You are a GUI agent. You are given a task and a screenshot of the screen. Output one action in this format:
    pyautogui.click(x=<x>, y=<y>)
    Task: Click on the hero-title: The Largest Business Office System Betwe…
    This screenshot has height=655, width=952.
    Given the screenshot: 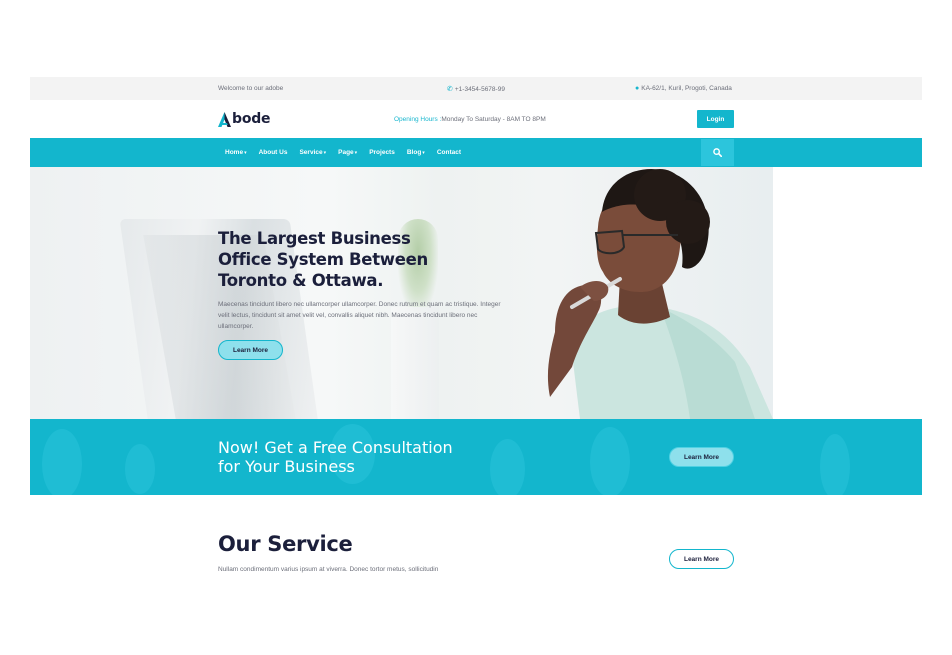 What is the action you would take?
    pyautogui.click(x=338, y=259)
    